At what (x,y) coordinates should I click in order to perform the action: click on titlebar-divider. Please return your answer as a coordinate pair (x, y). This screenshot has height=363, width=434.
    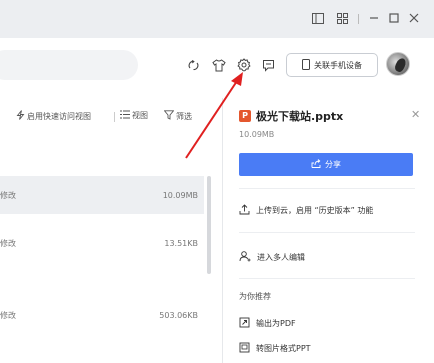
    Looking at the image, I should click on (358, 19).